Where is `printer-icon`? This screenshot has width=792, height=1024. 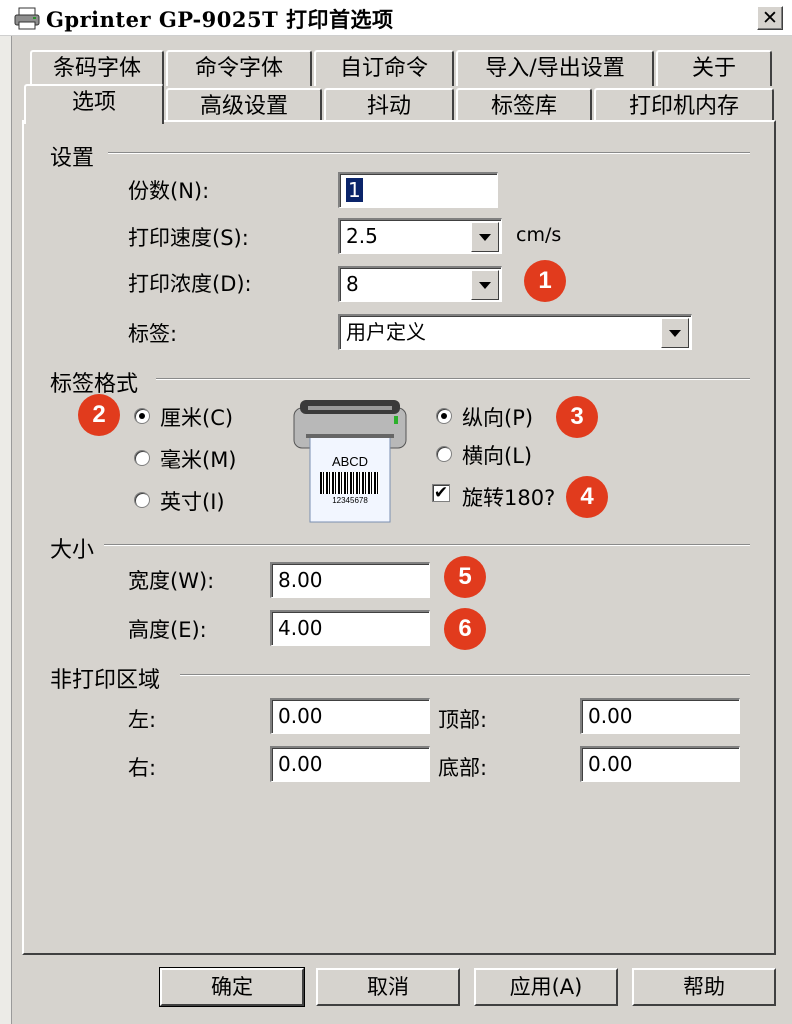
printer-icon is located at coordinates (27, 18).